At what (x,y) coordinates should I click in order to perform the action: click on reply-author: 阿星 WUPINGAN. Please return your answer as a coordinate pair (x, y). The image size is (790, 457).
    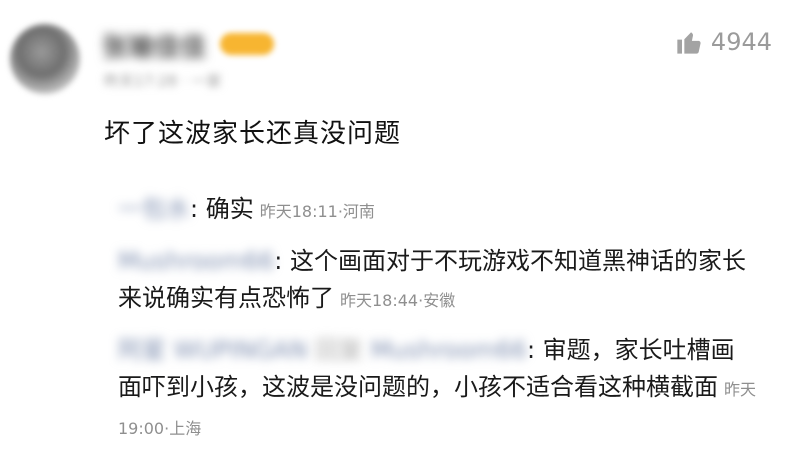
    Looking at the image, I should click on (212, 350).